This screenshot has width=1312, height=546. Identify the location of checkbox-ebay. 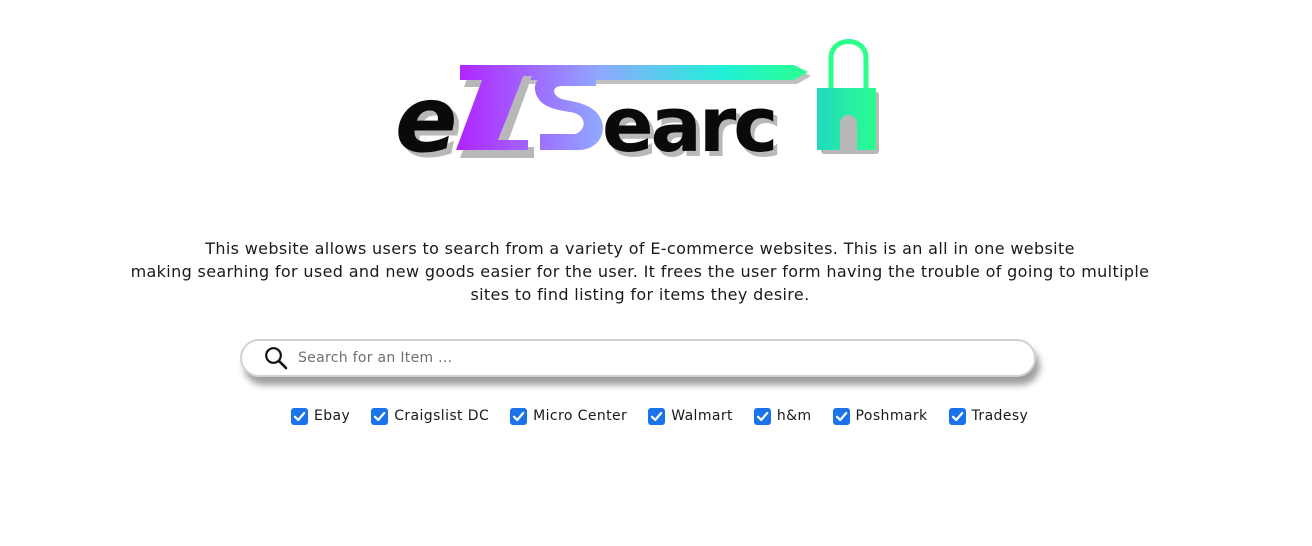
(299, 416).